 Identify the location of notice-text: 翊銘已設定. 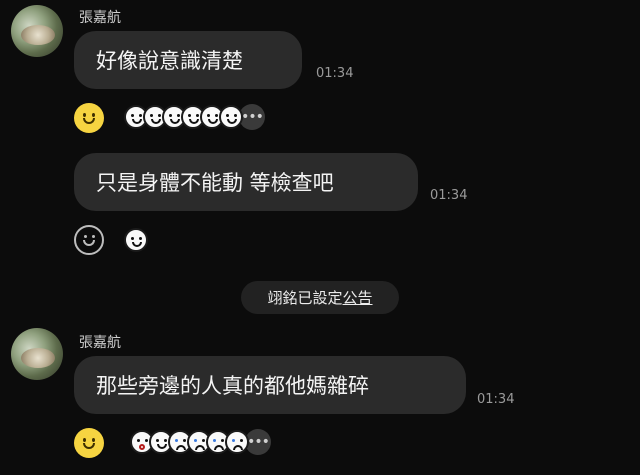
(305, 298).